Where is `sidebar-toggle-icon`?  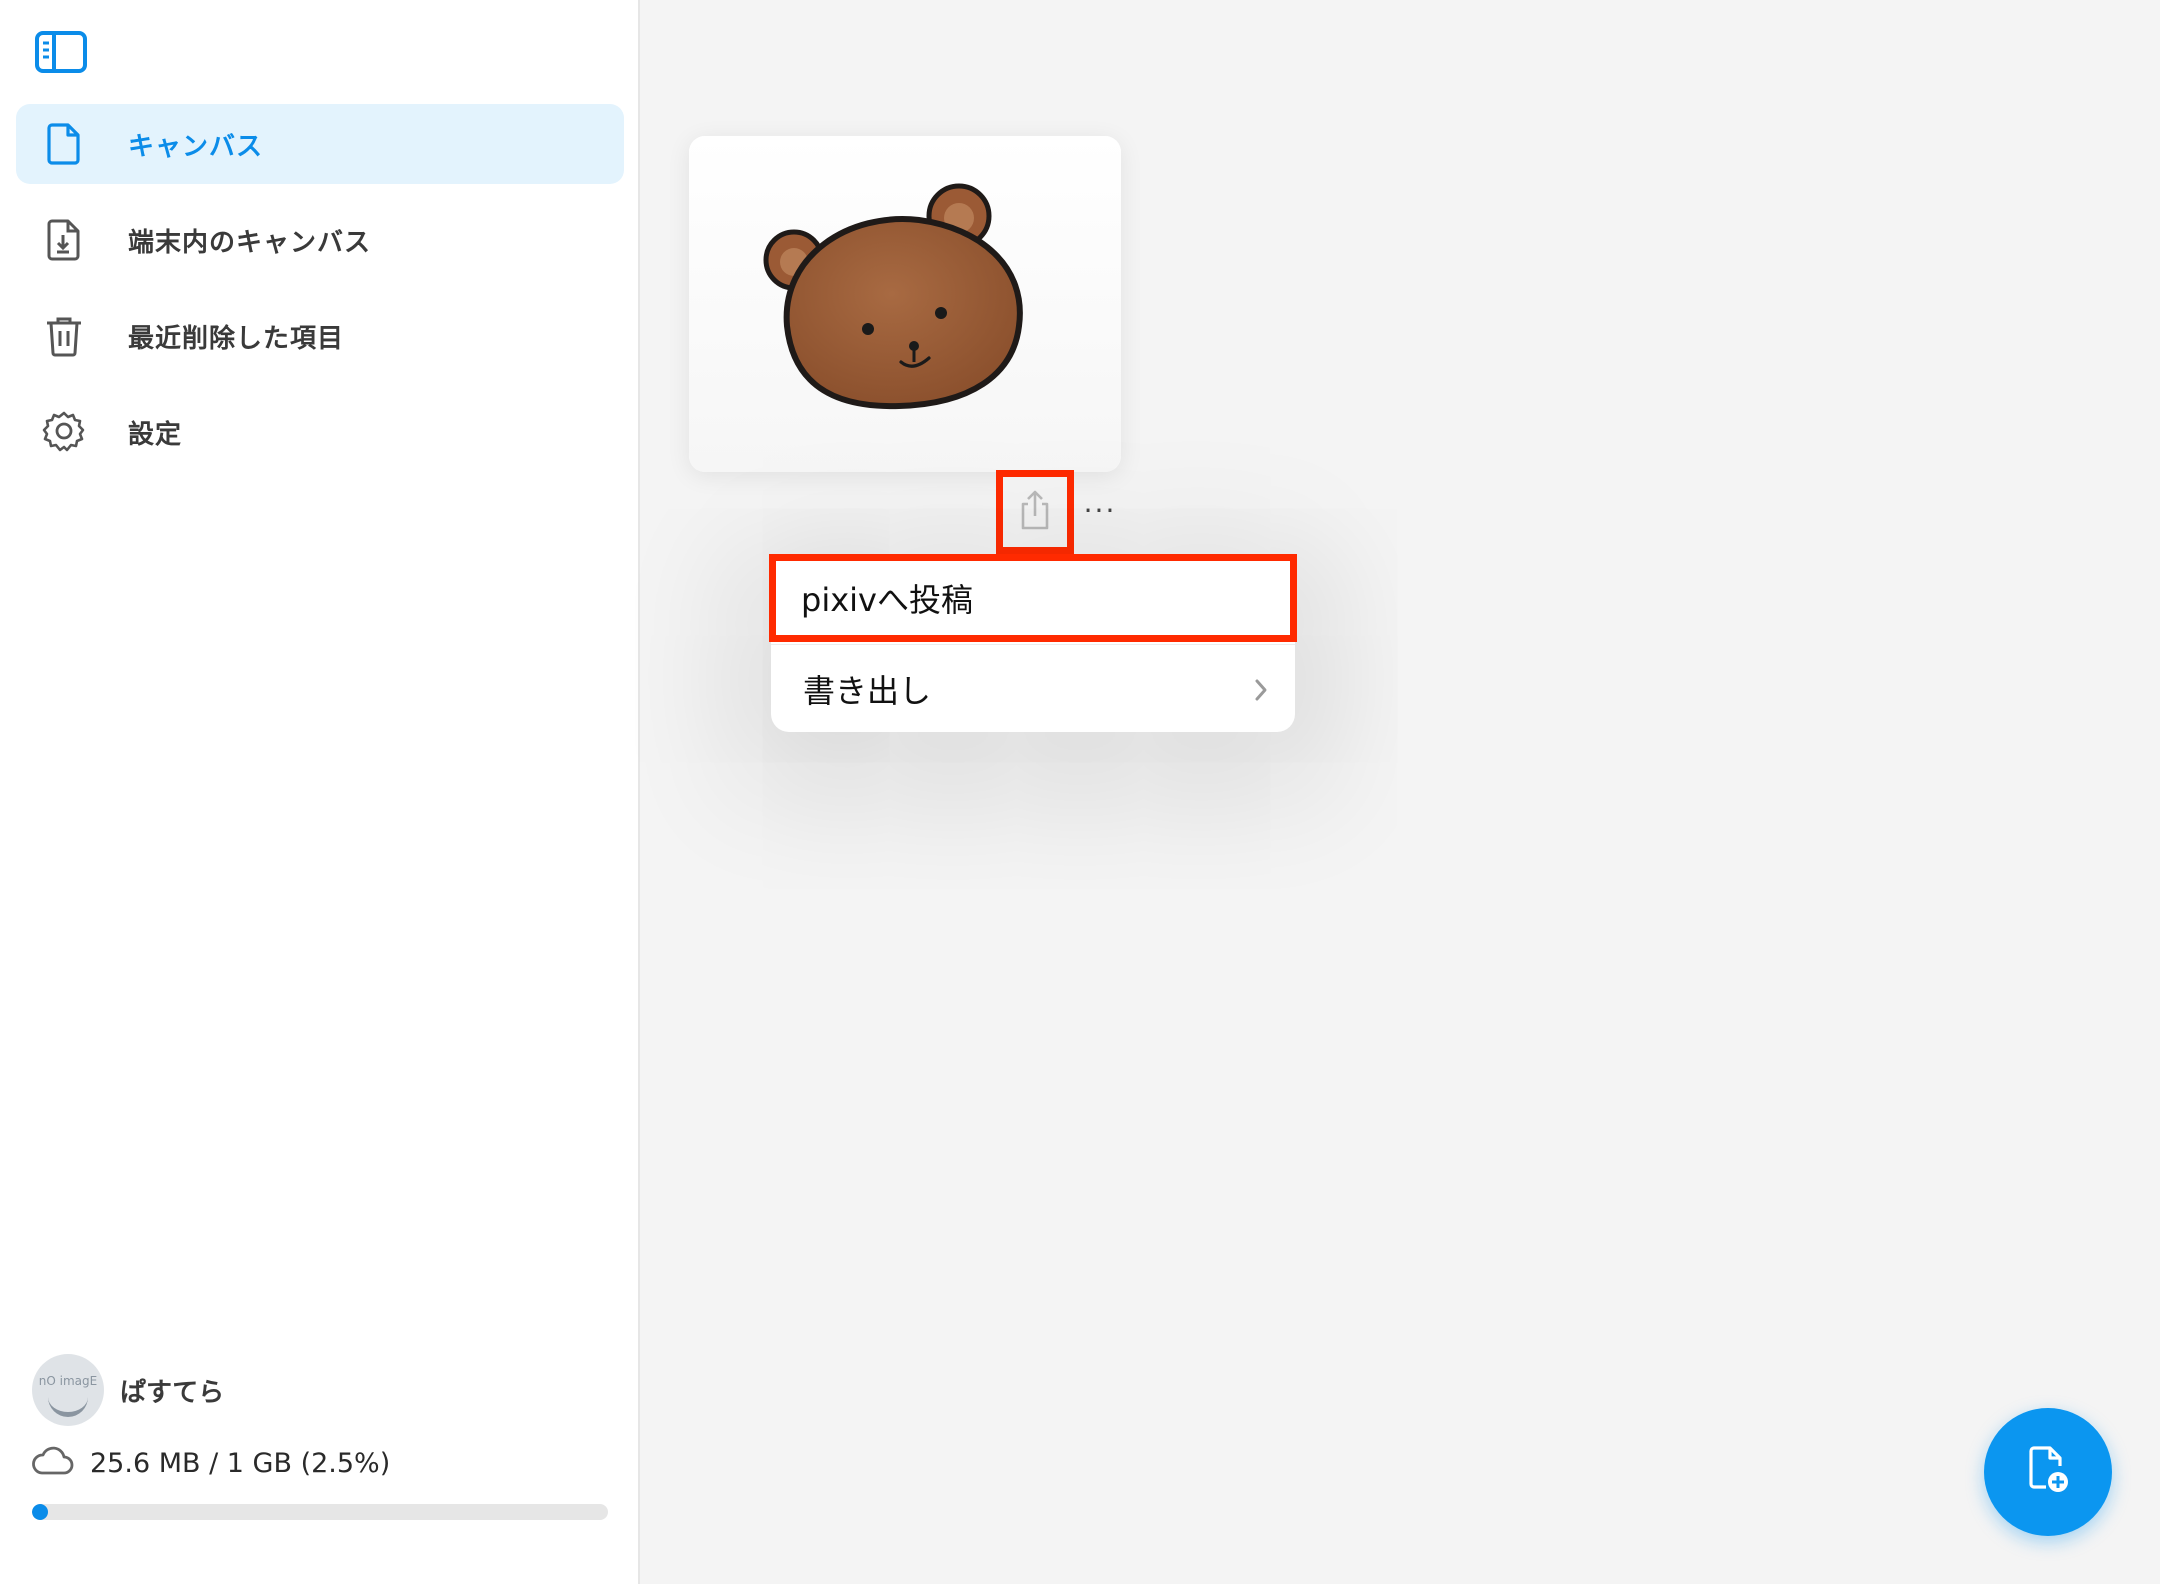 sidebar-toggle-icon is located at coordinates (61, 53).